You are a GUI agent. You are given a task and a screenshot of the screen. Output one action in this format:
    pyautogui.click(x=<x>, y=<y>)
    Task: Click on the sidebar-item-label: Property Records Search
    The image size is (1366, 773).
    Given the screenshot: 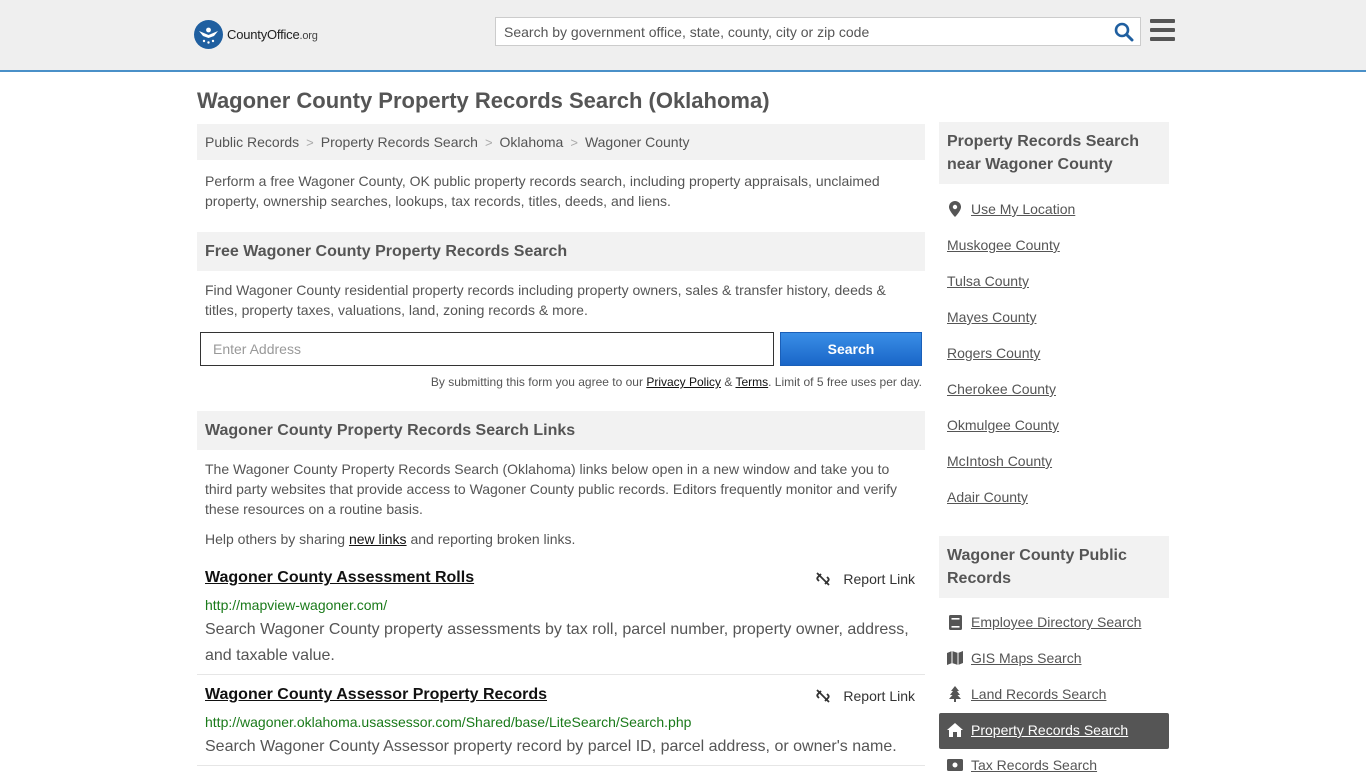 What is the action you would take?
    pyautogui.click(x=1049, y=730)
    